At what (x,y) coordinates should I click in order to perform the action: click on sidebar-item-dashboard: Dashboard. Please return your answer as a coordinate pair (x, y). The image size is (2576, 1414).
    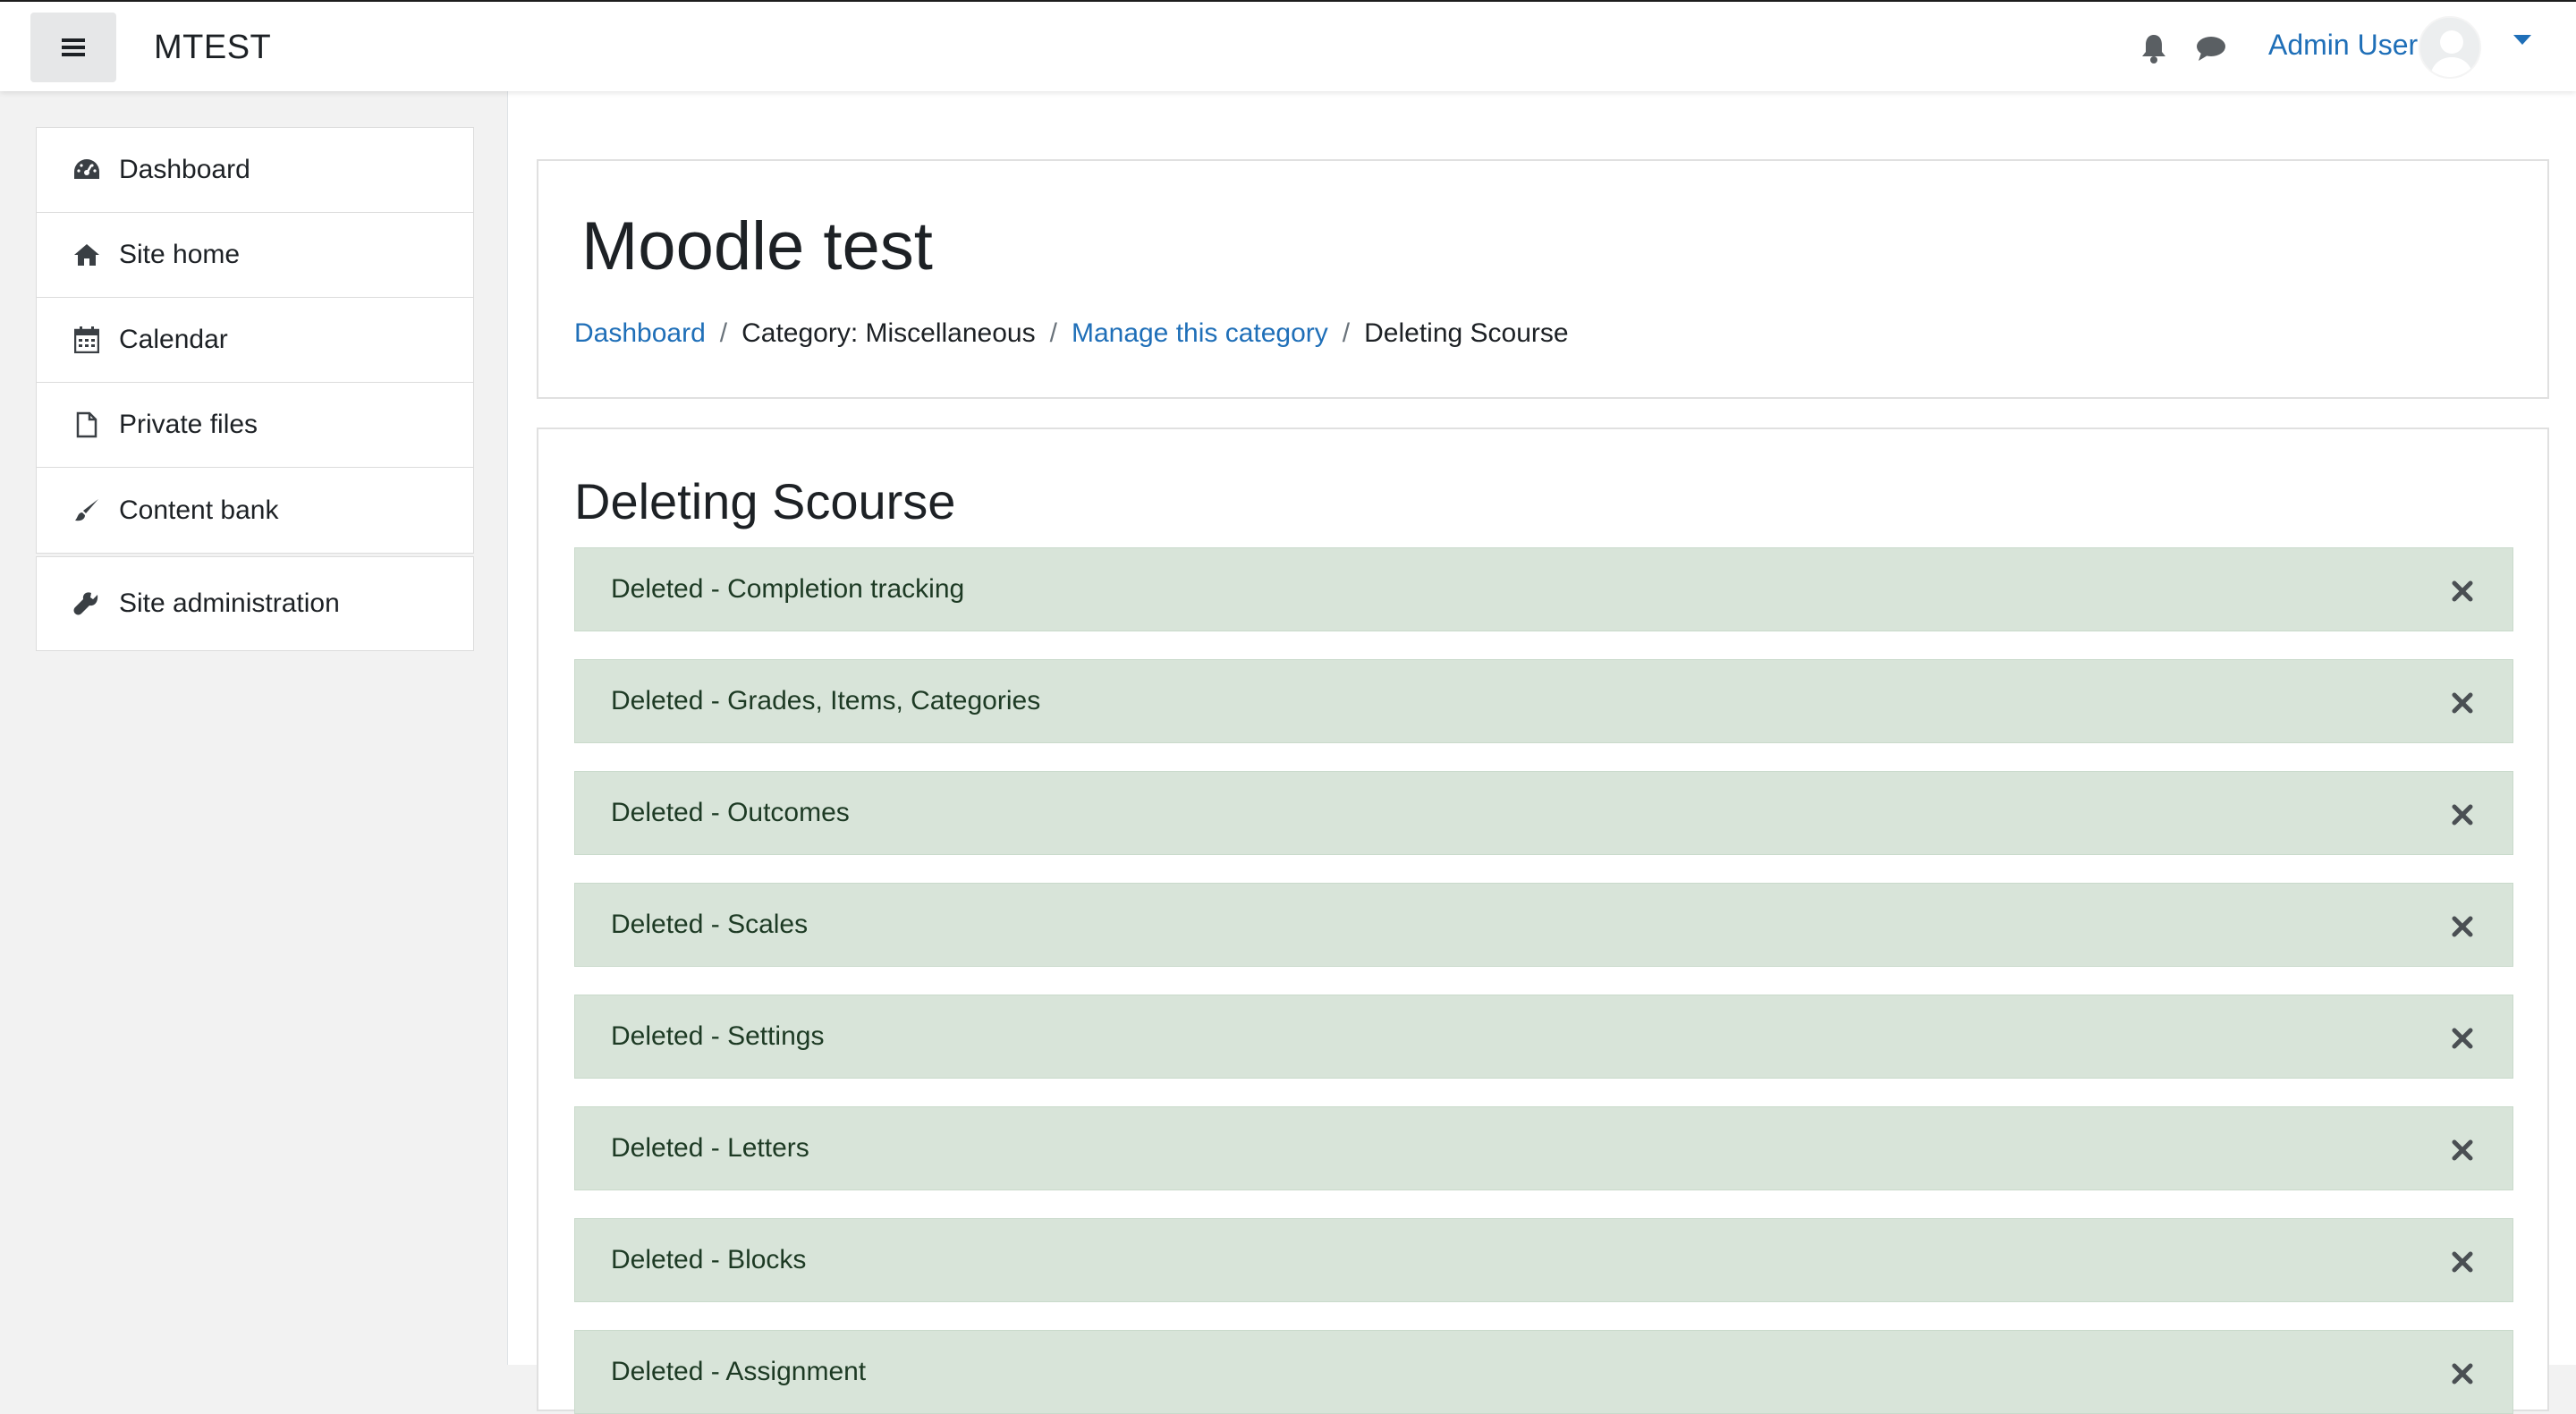
    Looking at the image, I should click on (255, 170).